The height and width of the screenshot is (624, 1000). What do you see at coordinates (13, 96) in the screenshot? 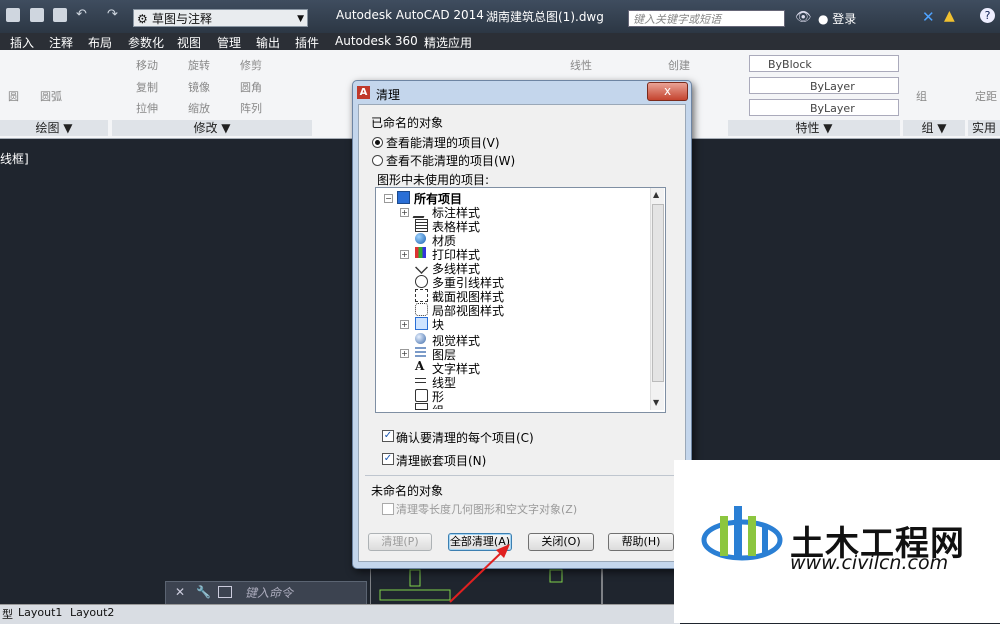
I see `draw-circle-button: 圆` at bounding box center [13, 96].